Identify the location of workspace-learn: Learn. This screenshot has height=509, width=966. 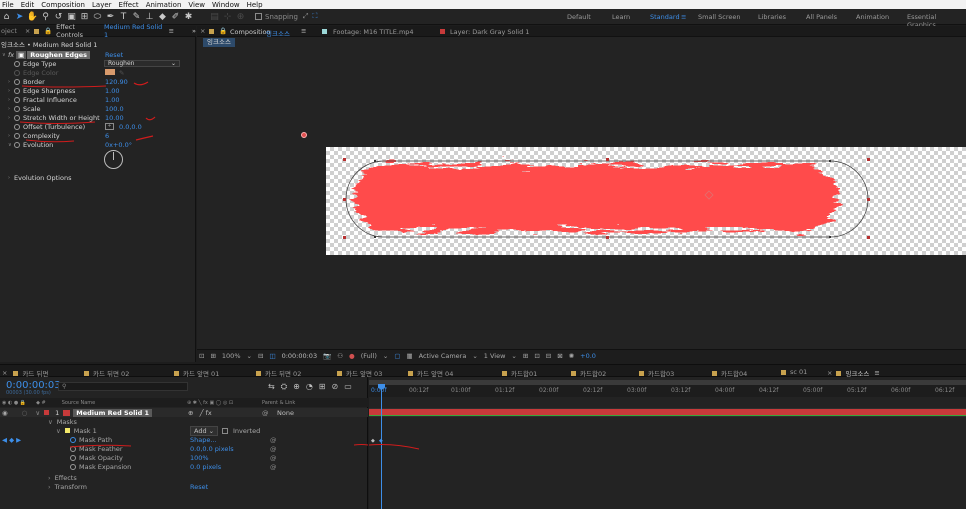
(621, 17).